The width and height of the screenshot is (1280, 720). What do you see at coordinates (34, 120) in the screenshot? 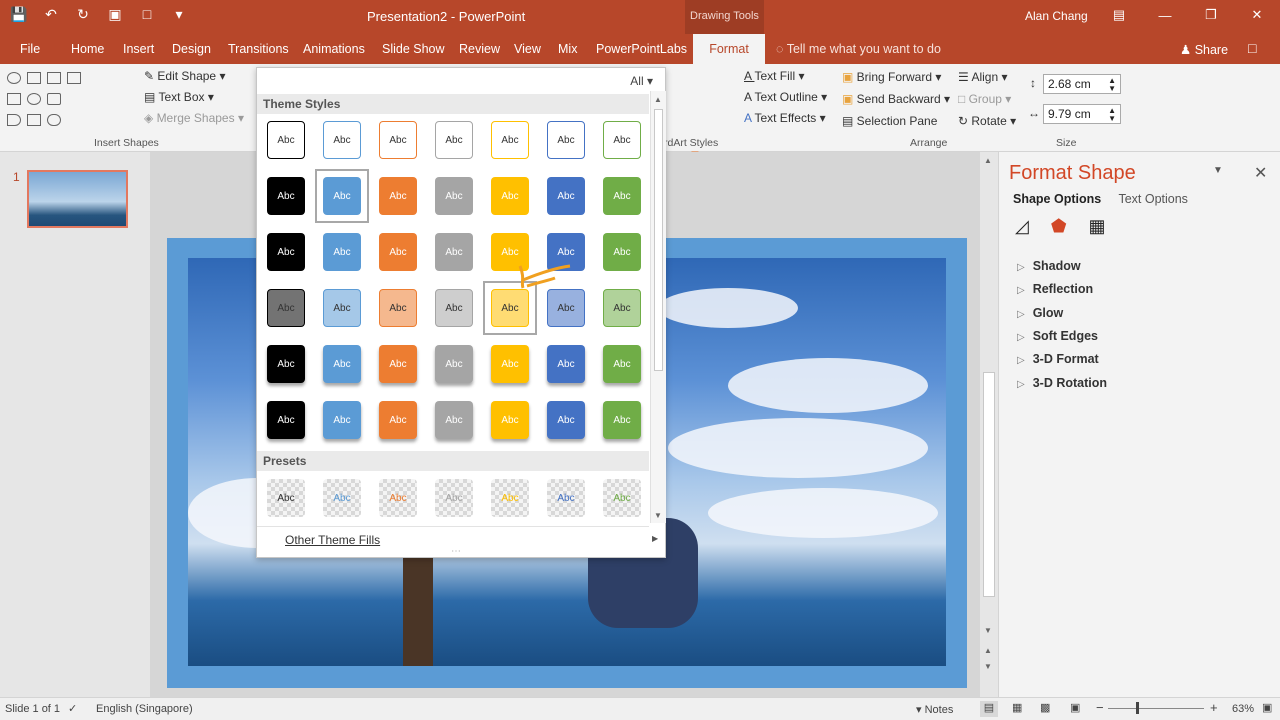
I see `arrow-down-shape` at bounding box center [34, 120].